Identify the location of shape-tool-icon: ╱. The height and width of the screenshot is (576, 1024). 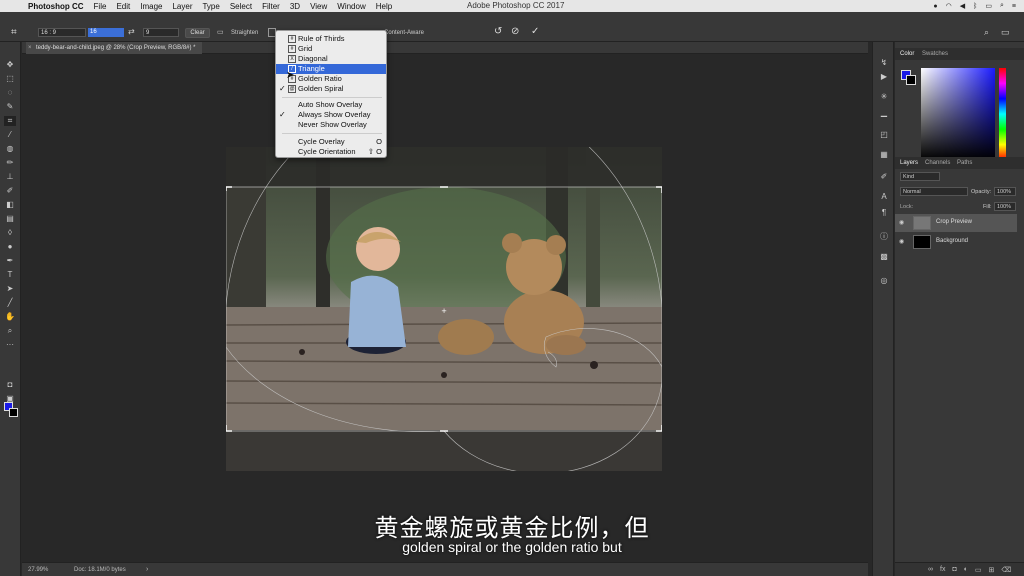
(10, 303).